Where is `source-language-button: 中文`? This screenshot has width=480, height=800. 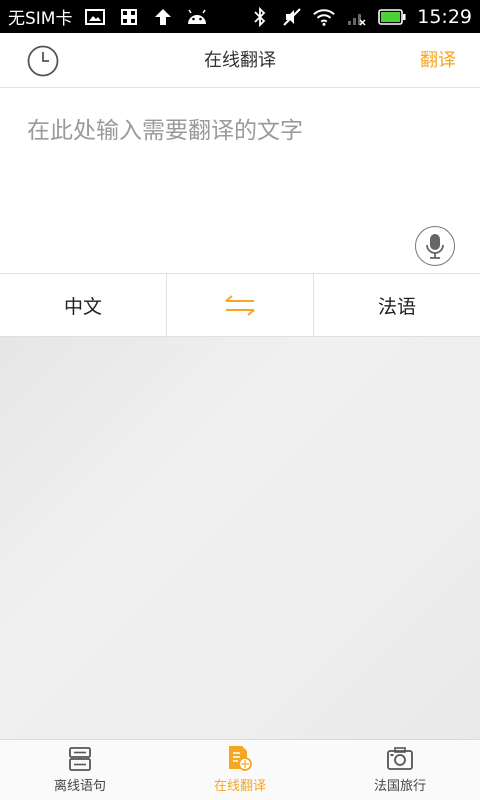
source-language-button: 中文 is located at coordinates (83, 305).